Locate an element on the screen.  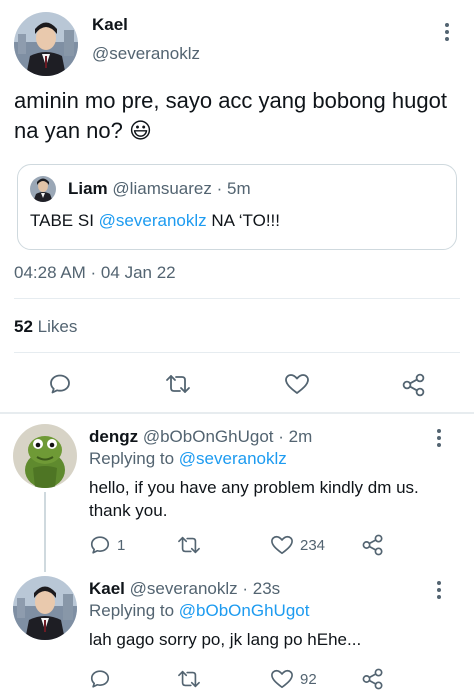
author-avatar is located at coordinates (46, 44).